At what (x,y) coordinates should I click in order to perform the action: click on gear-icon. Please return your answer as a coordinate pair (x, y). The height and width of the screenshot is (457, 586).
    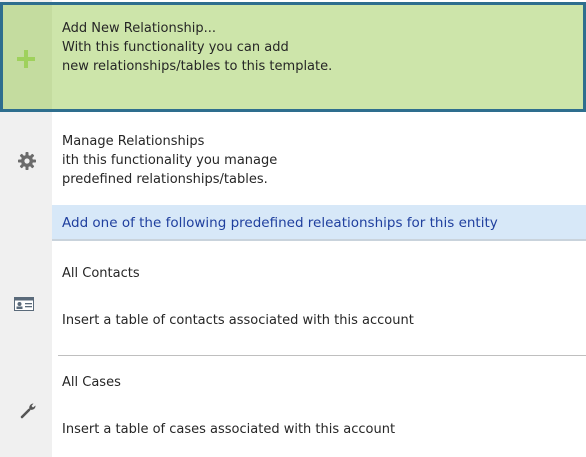
    Looking at the image, I should click on (27, 161).